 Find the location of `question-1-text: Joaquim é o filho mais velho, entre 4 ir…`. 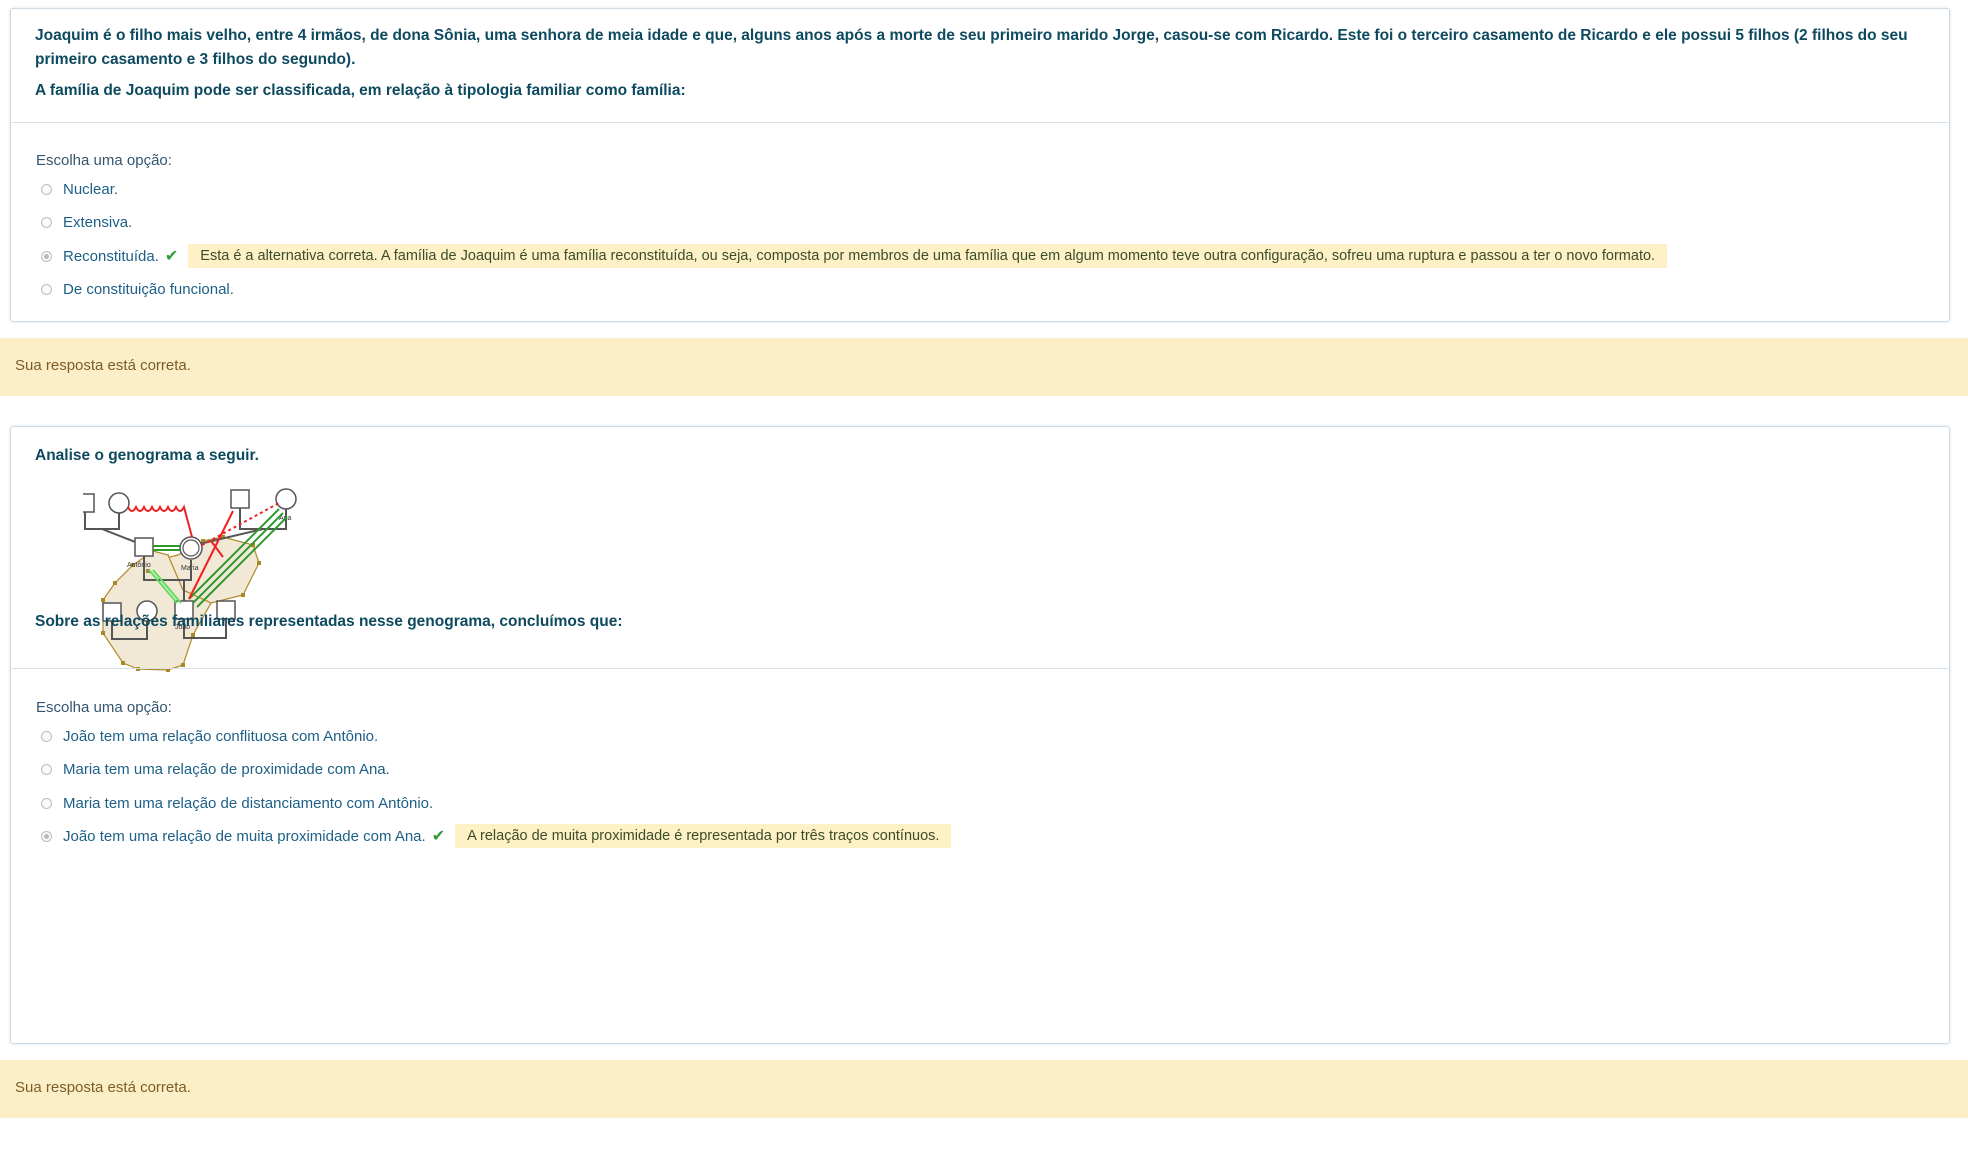

question-1-text: Joaquim é o filho mais velho, entre 4 ir… is located at coordinates (971, 47).